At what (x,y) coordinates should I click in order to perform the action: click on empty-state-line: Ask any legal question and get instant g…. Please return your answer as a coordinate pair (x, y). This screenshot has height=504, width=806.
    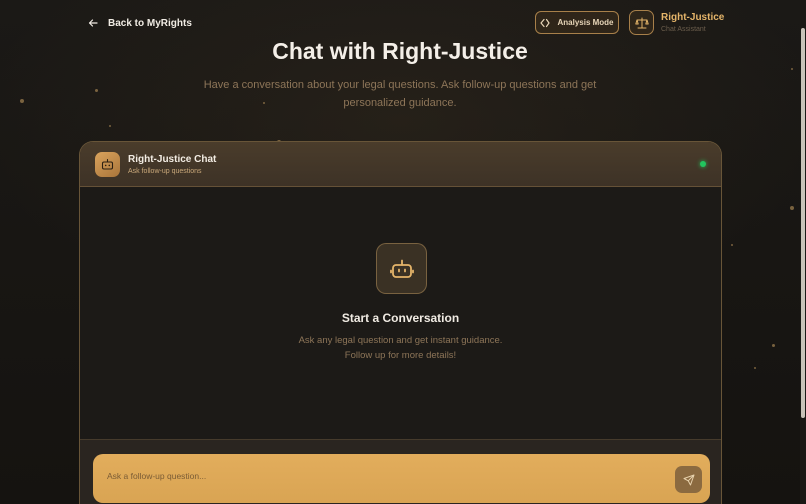
    Looking at the image, I should click on (400, 340).